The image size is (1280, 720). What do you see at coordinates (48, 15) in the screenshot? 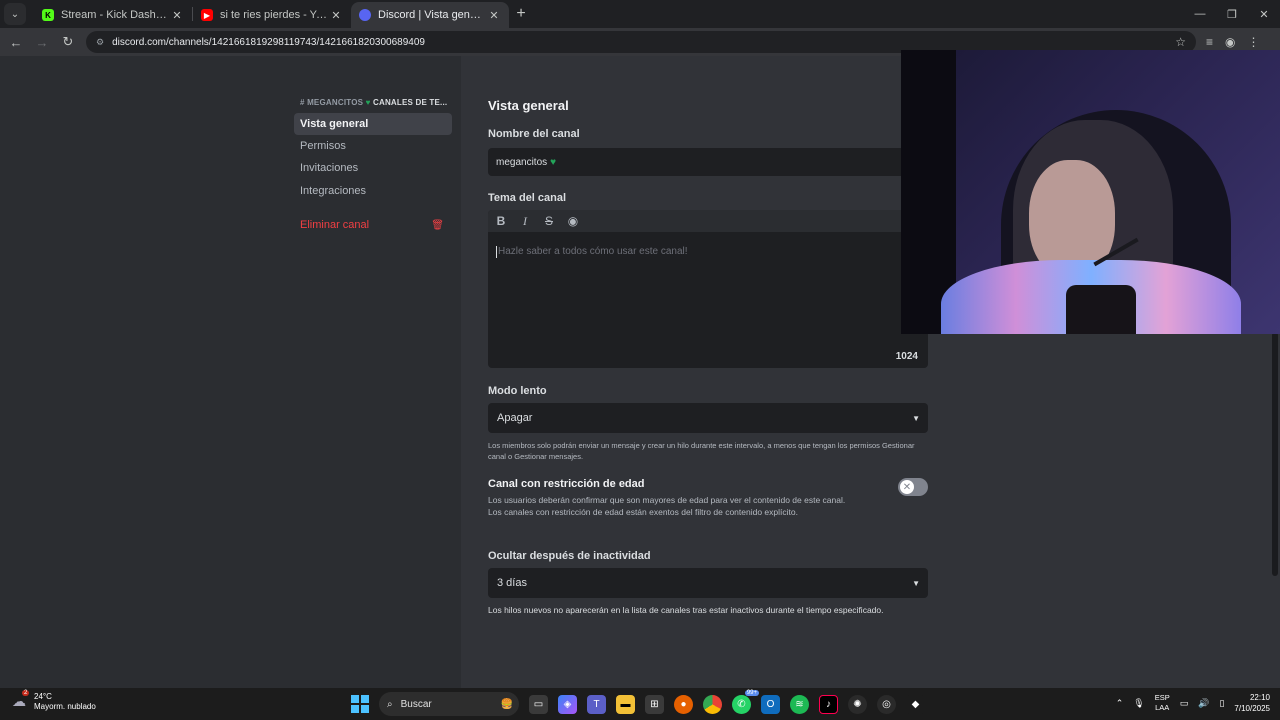
I see `kick-icon: K` at bounding box center [48, 15].